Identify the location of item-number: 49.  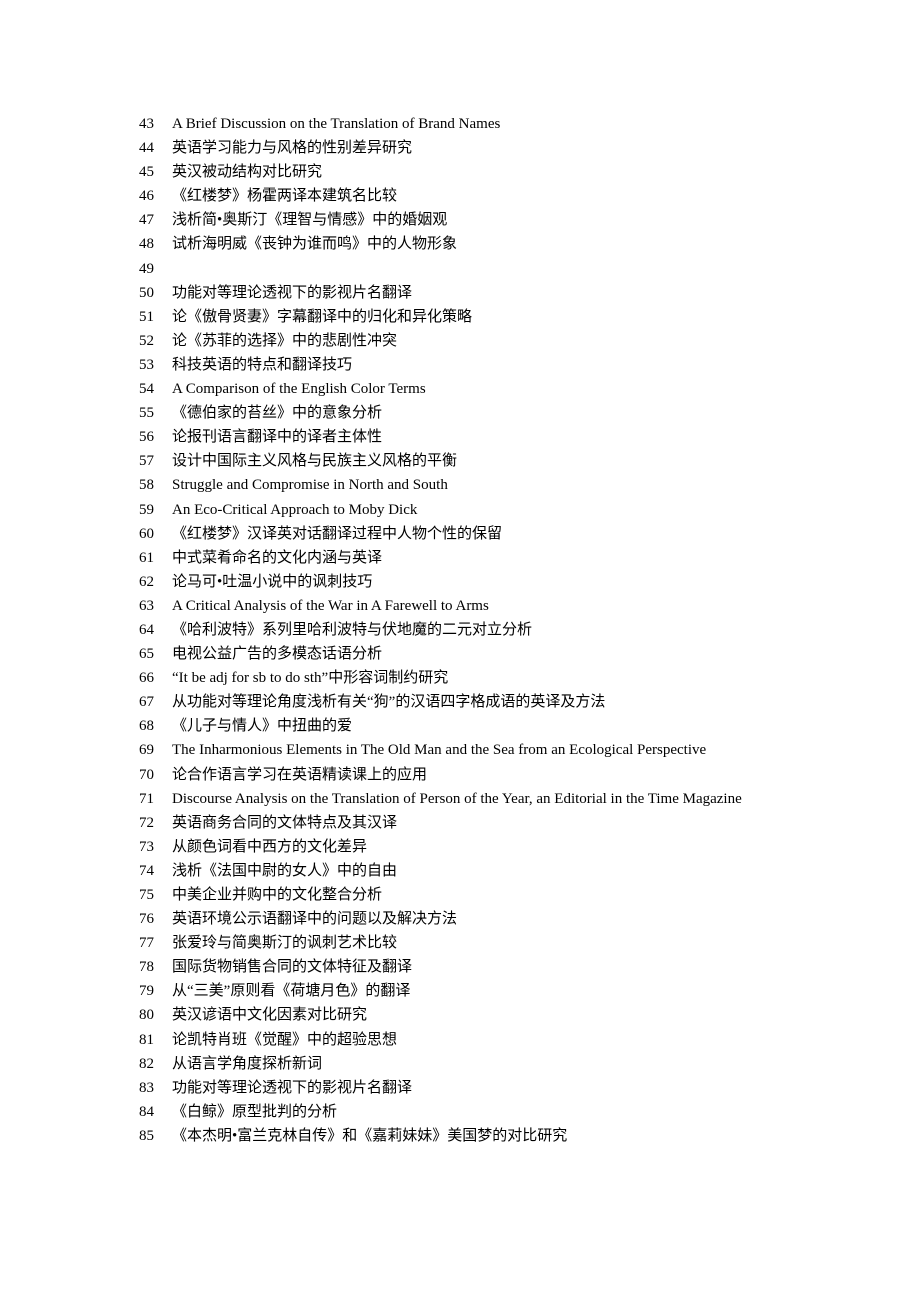
(146, 268).